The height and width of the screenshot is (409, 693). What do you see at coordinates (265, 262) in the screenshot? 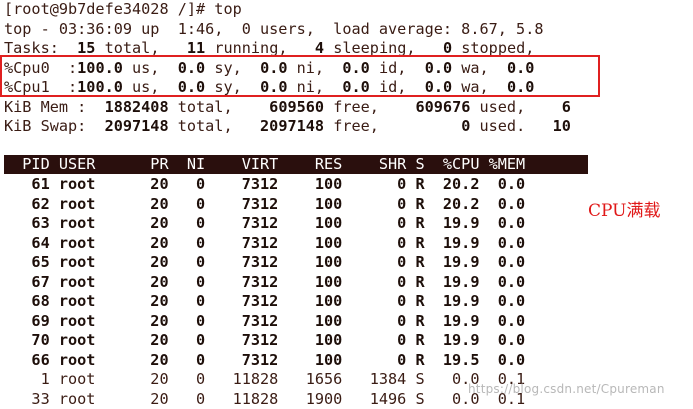
I see `process-row: 65 root 20 0 7312 100 0 R 19.9 0.0` at bounding box center [265, 262].